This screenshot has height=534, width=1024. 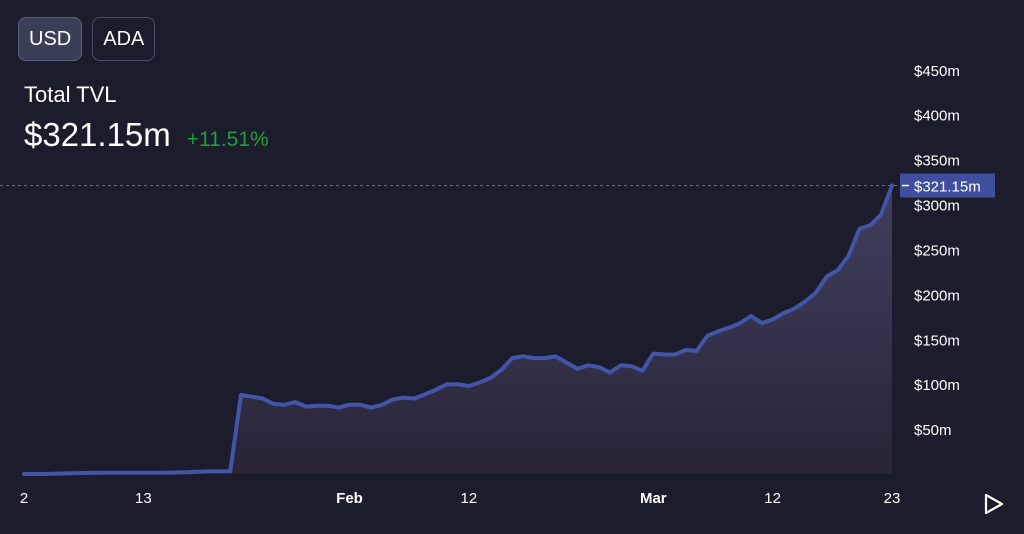 What do you see at coordinates (933, 430) in the screenshot?
I see `y-tick-label: $50m` at bounding box center [933, 430].